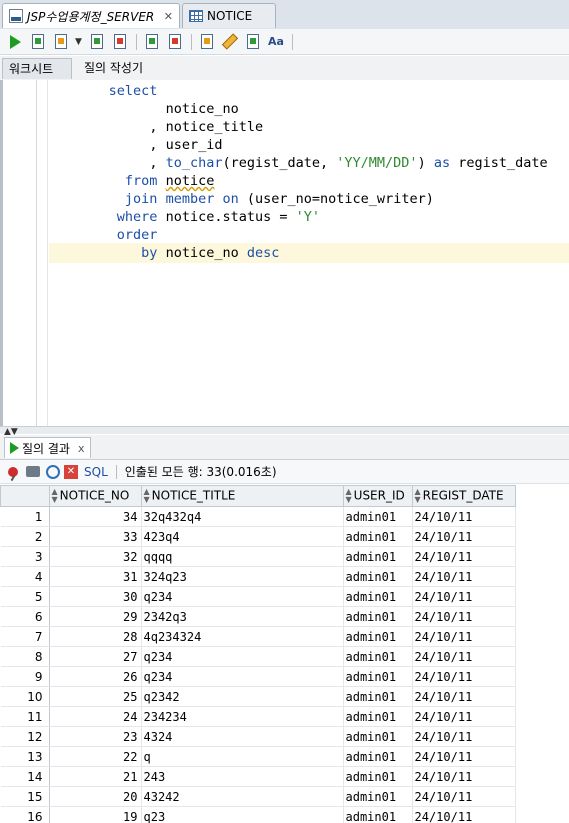 The image size is (569, 823). What do you see at coordinates (275, 127) in the screenshot?
I see `code-line: , notice_title` at bounding box center [275, 127].